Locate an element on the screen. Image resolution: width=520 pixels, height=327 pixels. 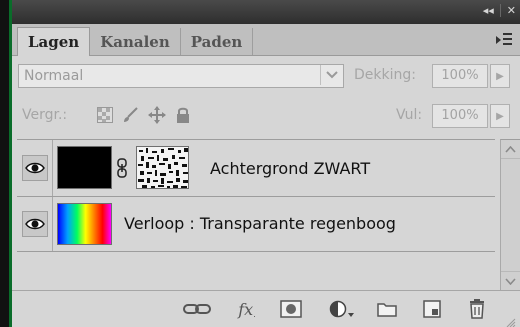
adjustment-layer-icon is located at coordinates (342, 309).